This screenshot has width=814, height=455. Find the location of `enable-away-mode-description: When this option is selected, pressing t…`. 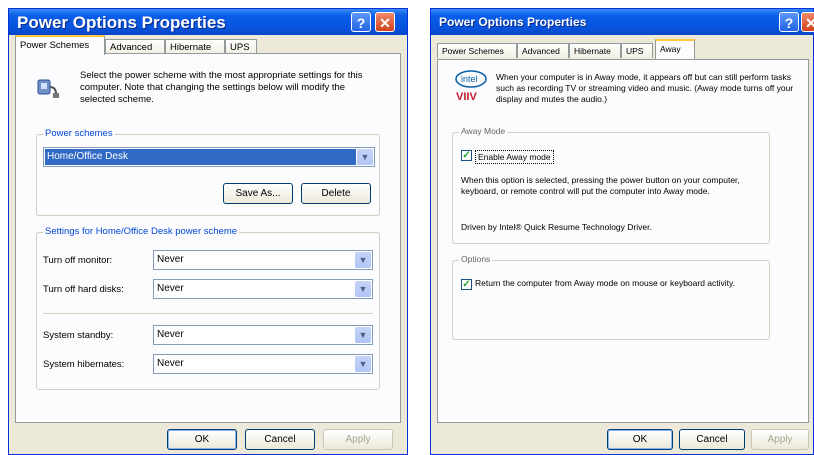

enable-away-mode-description: When this option is selected, pressing t… is located at coordinates (600, 185).